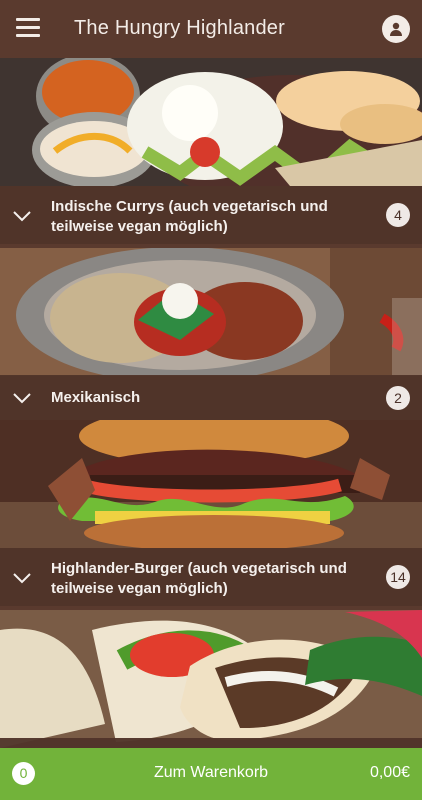 The width and height of the screenshot is (422, 800). I want to click on app-title: The Hungry Highlander, so click(179, 28).